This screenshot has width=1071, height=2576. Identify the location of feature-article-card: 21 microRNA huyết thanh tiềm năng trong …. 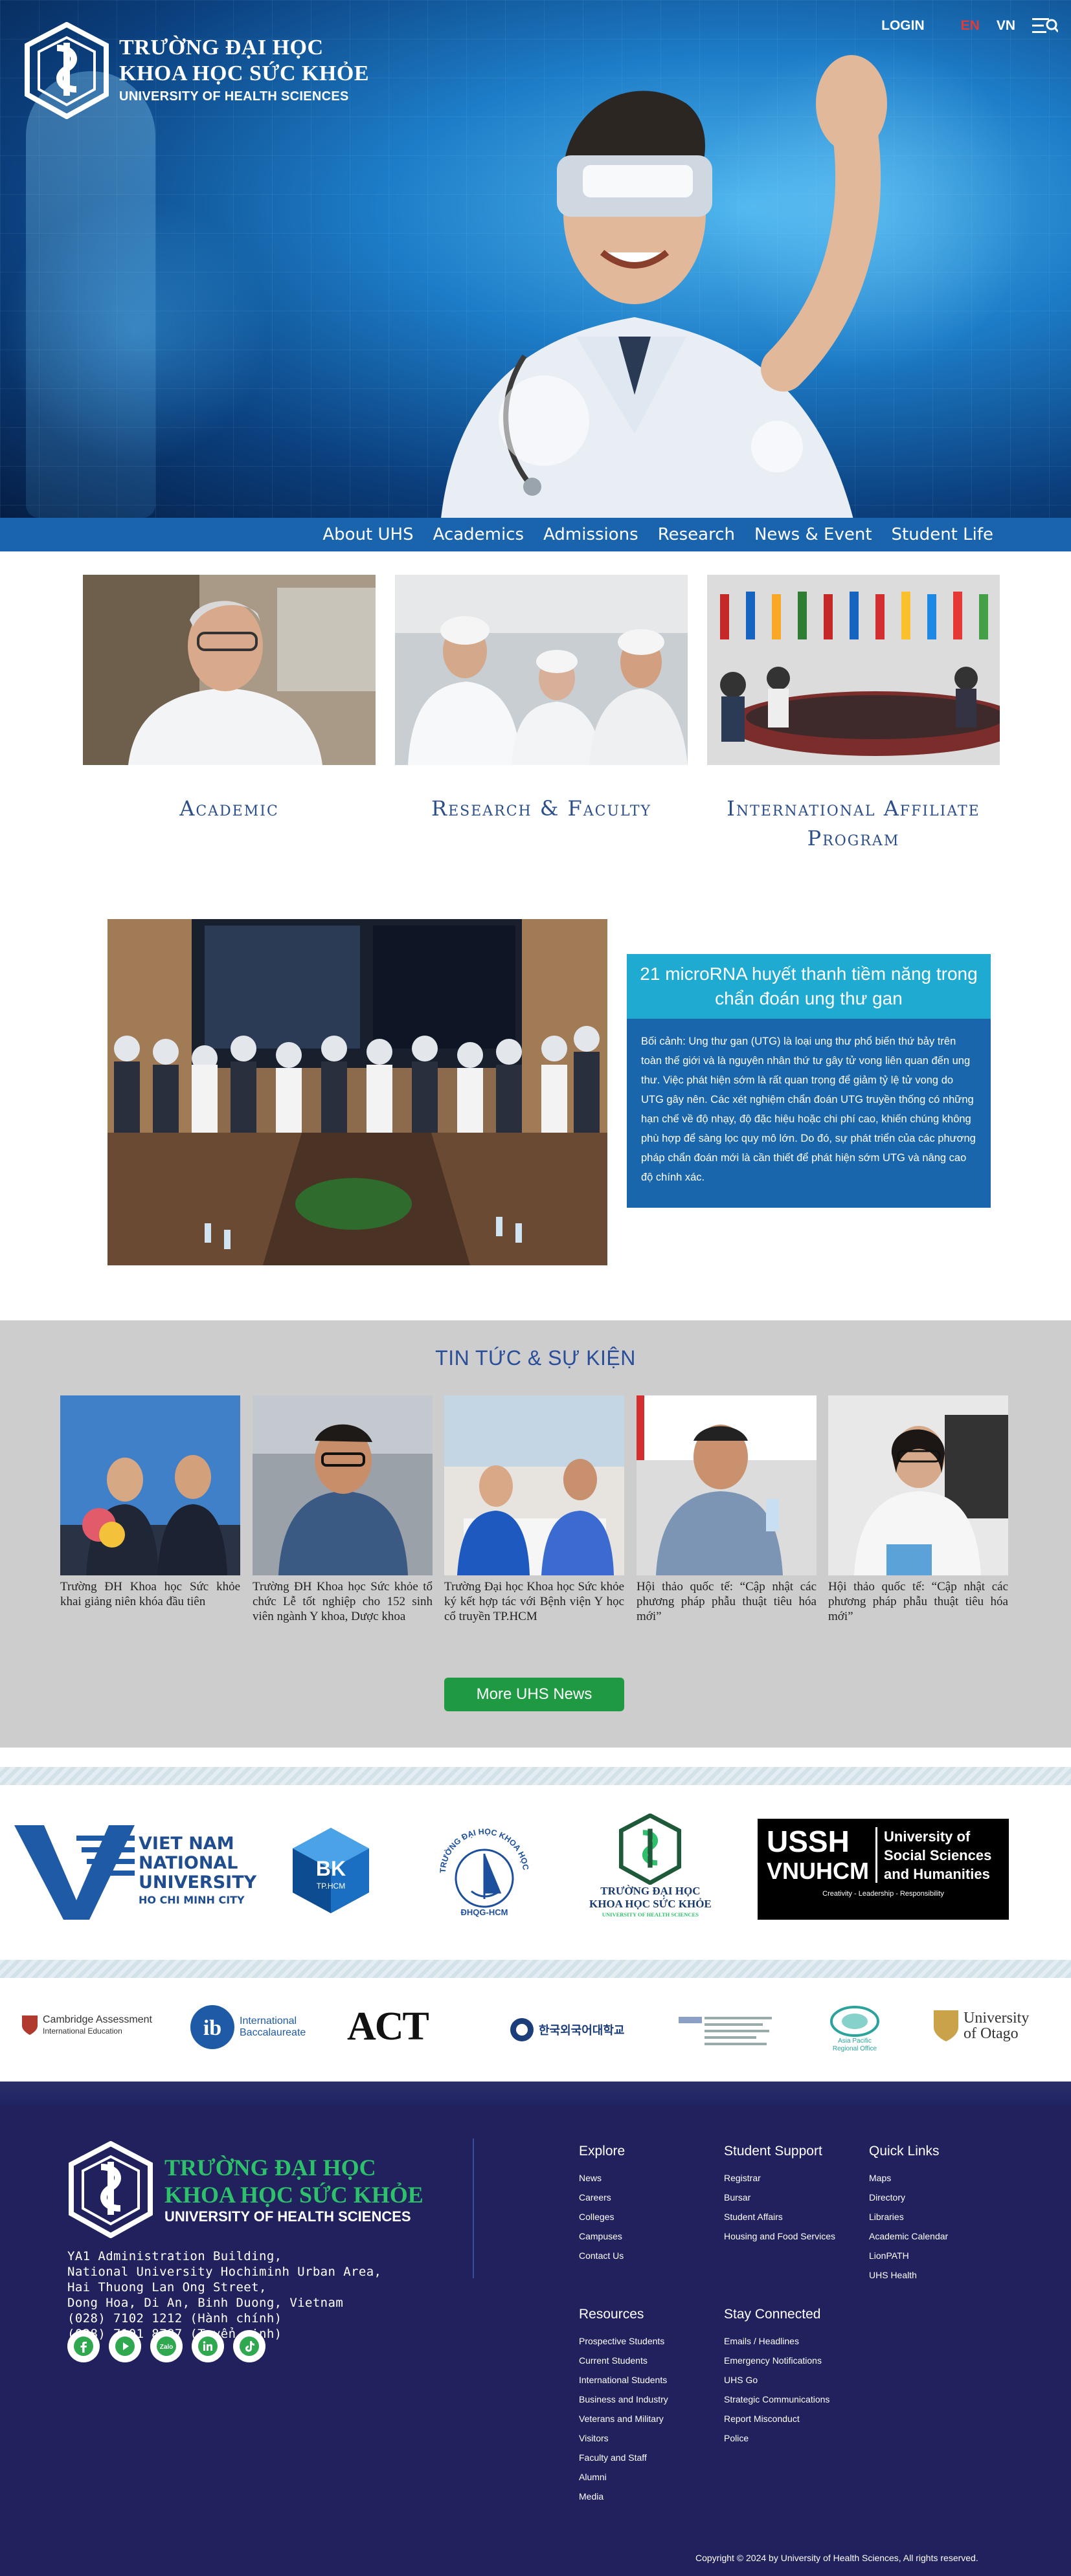
(809, 1081).